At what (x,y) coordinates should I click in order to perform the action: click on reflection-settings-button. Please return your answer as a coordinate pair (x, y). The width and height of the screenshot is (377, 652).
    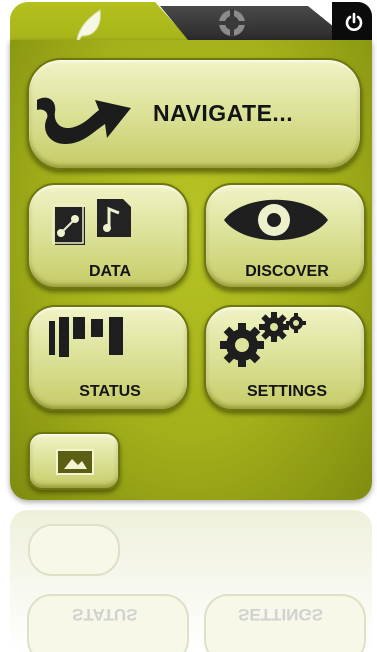
    Looking at the image, I should click on (285, 623).